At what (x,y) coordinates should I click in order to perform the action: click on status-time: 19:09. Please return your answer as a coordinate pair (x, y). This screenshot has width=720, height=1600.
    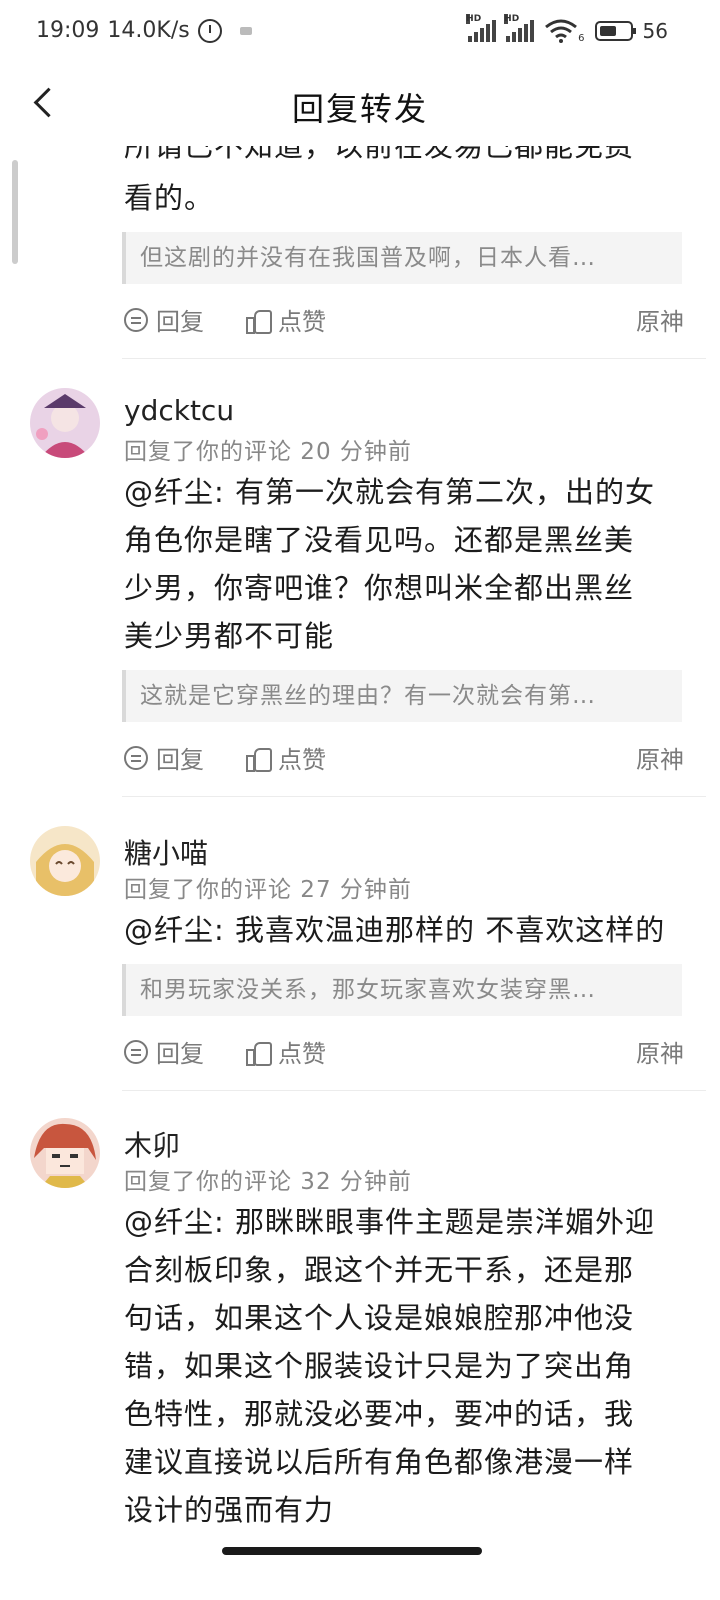
    Looking at the image, I should click on (68, 30).